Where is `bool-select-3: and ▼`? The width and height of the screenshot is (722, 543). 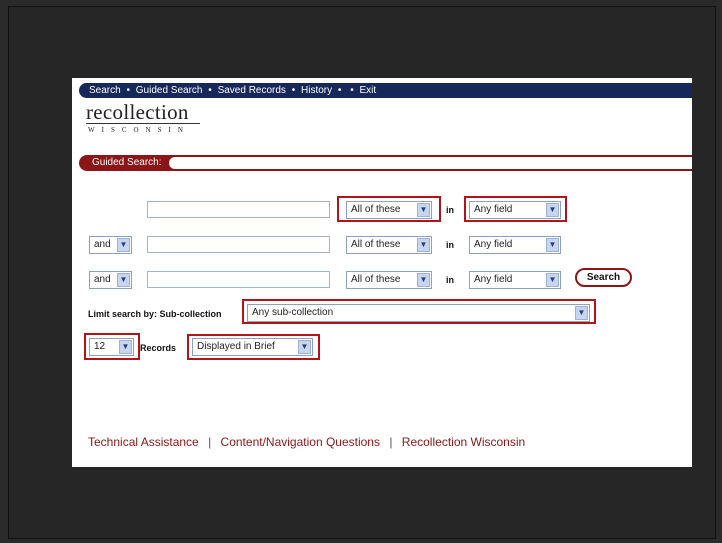 bool-select-3: and ▼ is located at coordinates (110, 280).